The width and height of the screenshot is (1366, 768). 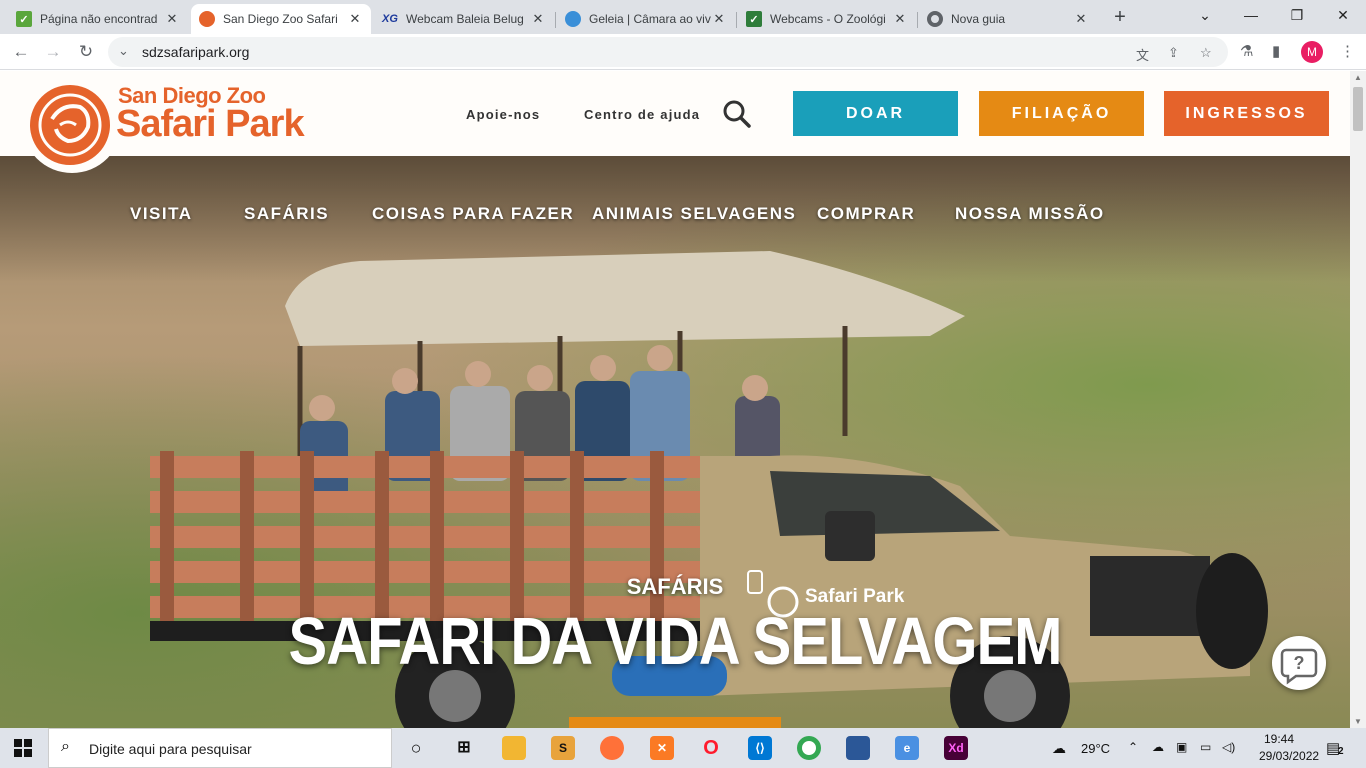 What do you see at coordinates (662, 748) in the screenshot?
I see `xampp-icon: ✕` at bounding box center [662, 748].